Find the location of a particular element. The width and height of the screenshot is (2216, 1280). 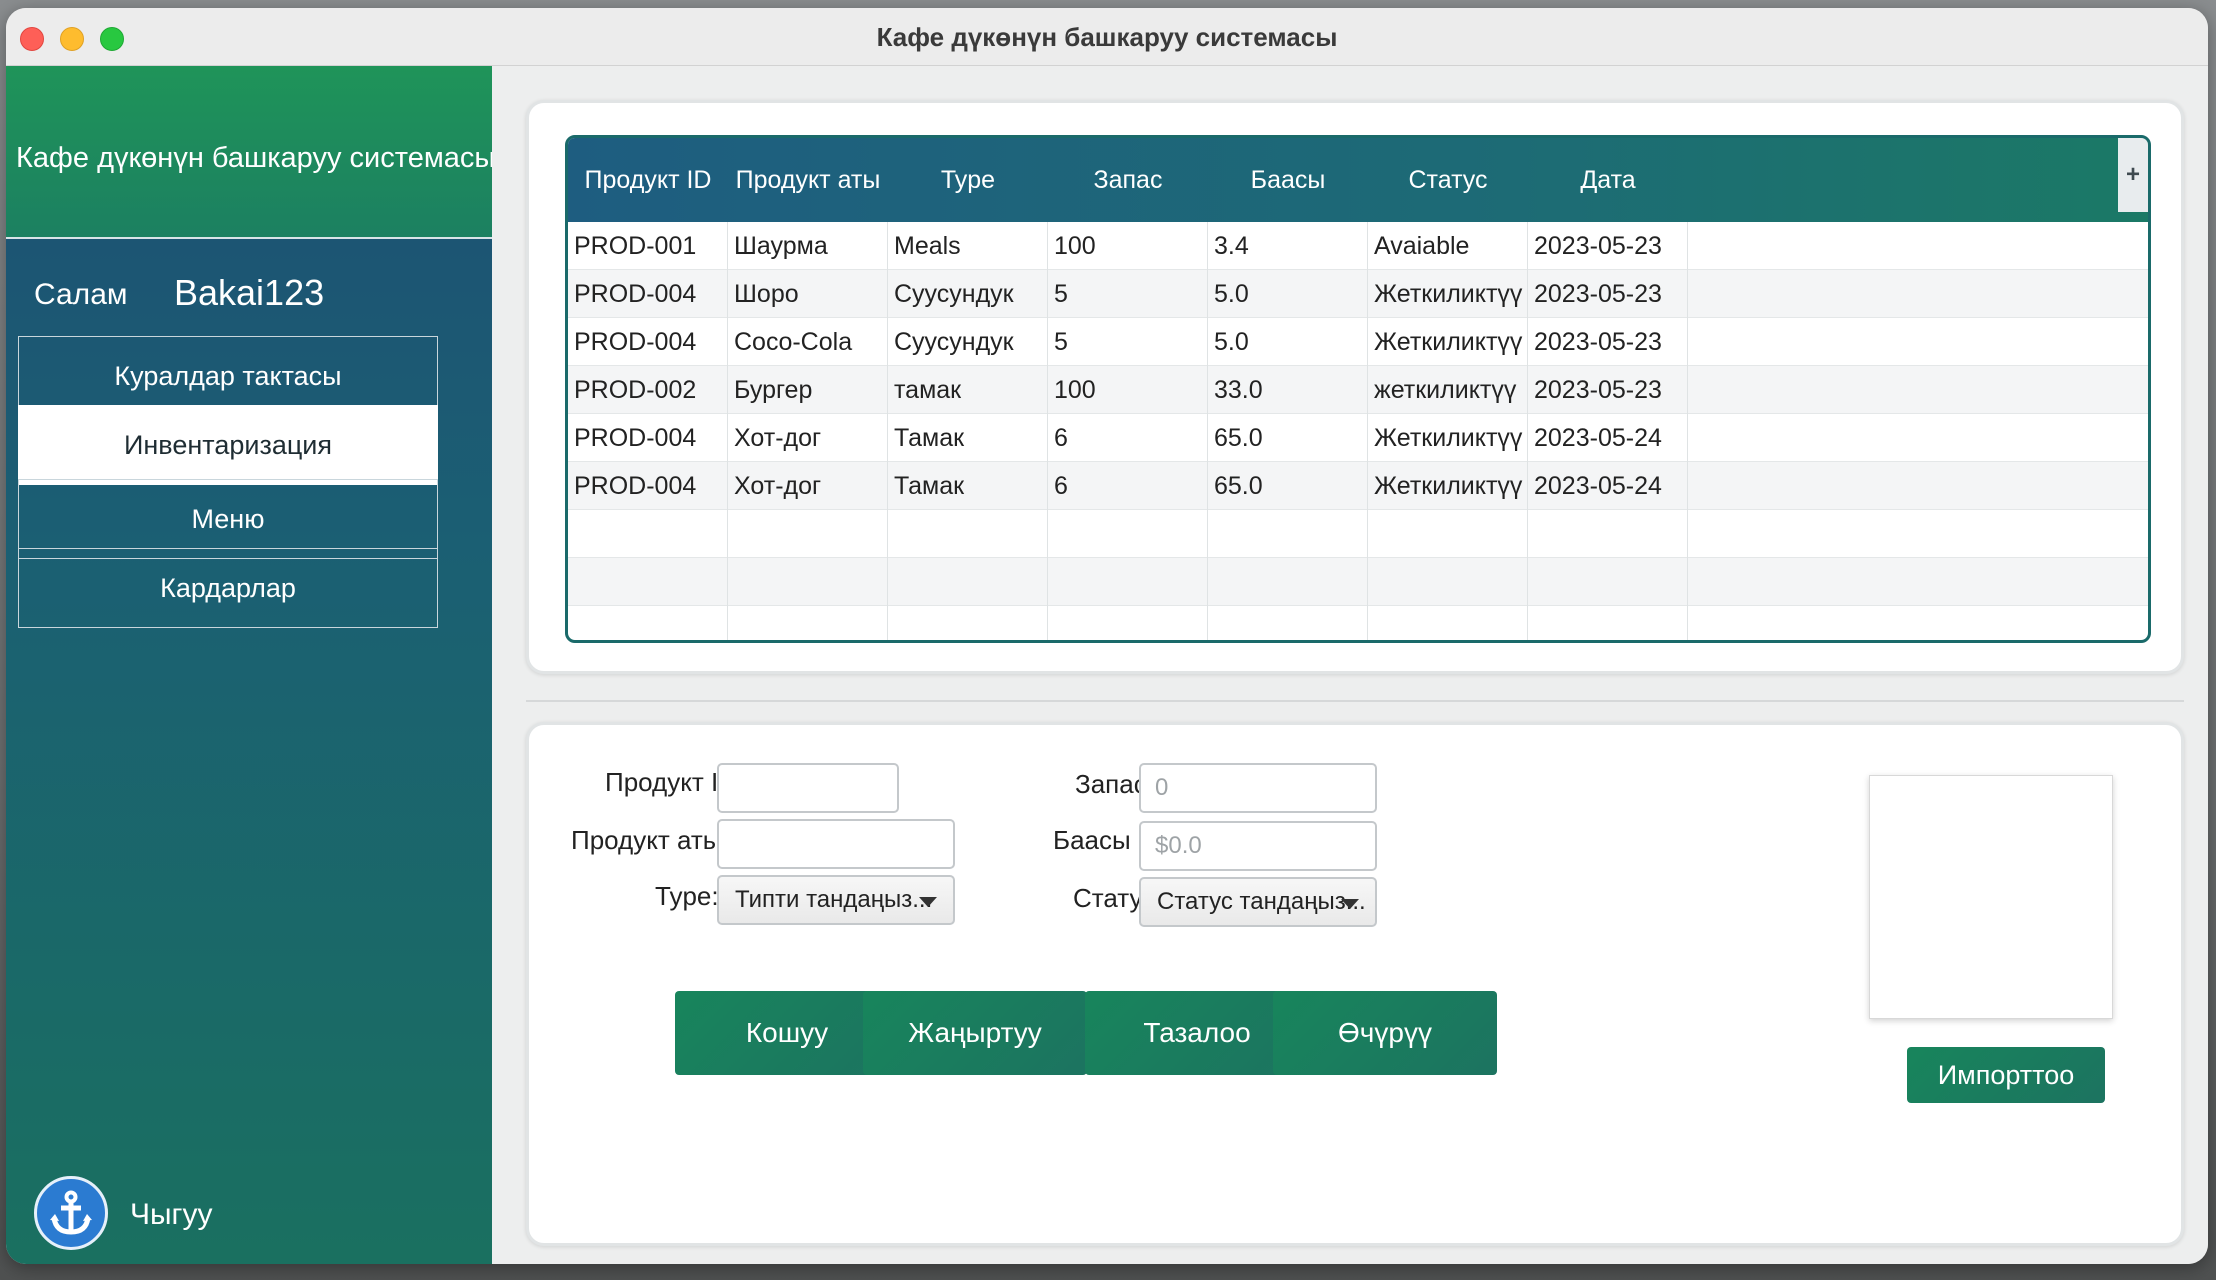

nav-menu-button: Меню is located at coordinates (228, 519).